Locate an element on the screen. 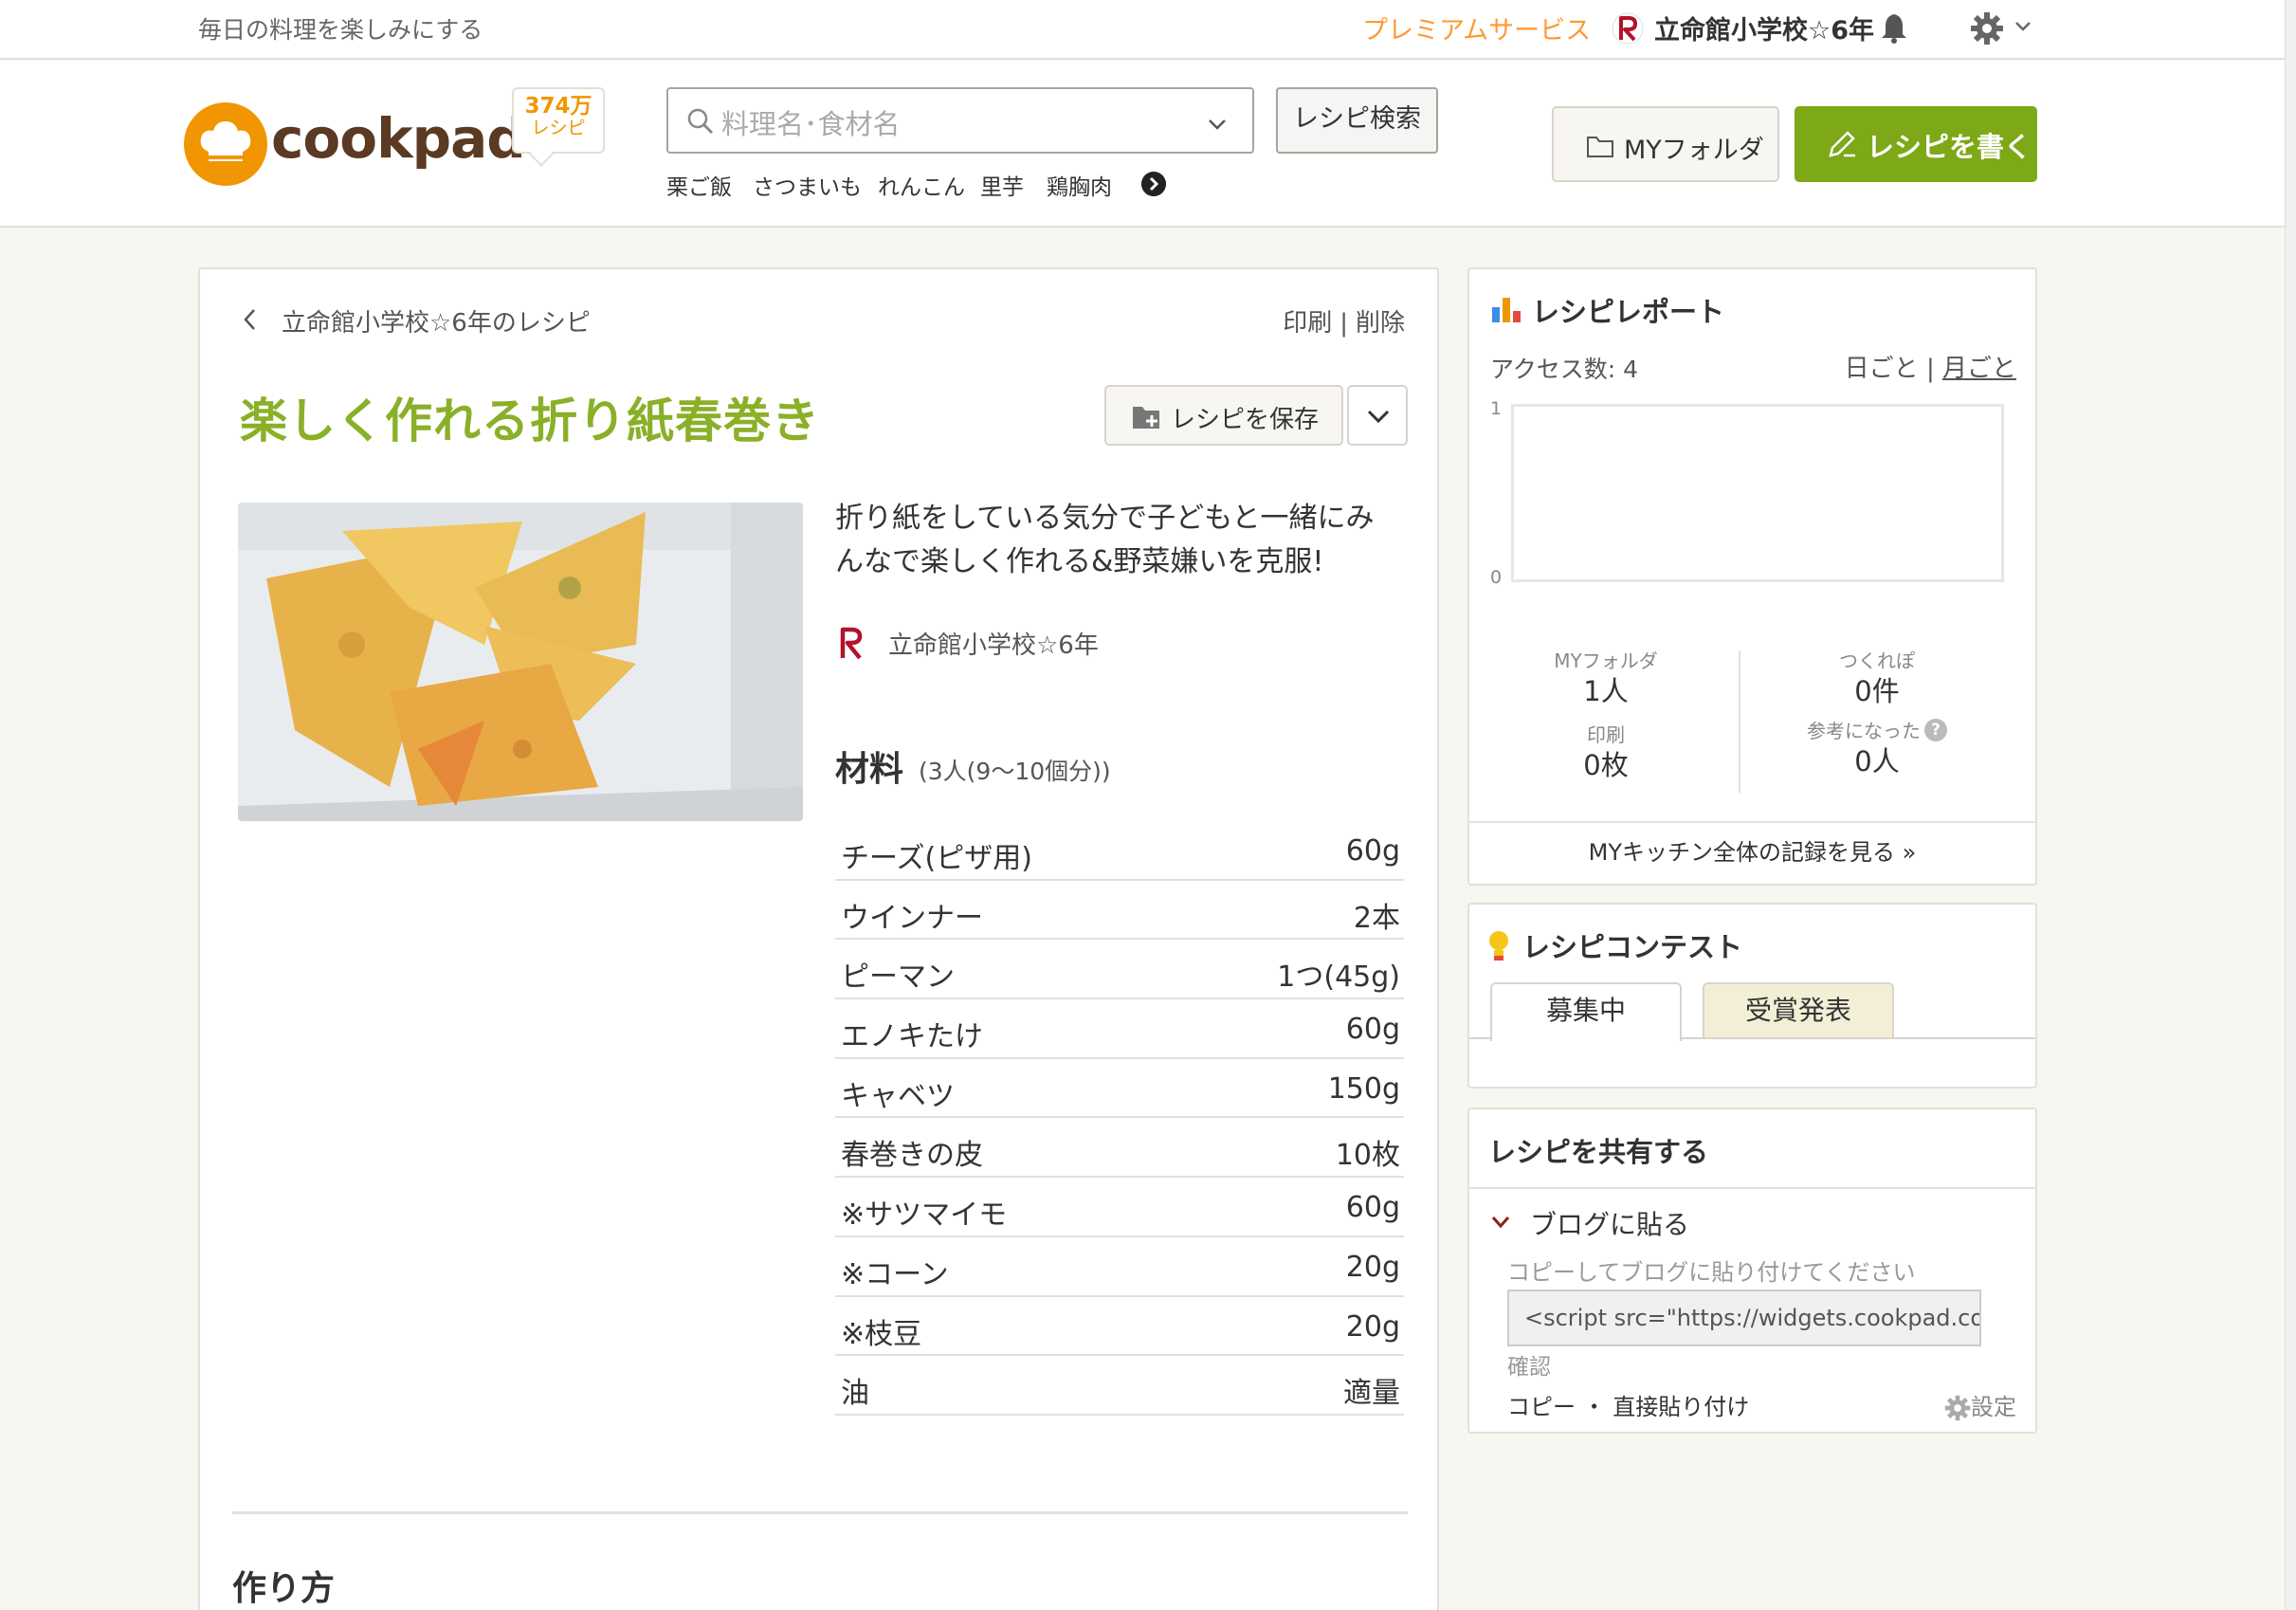  recipe-count-badge: 374万 レシピ is located at coordinates (558, 120).